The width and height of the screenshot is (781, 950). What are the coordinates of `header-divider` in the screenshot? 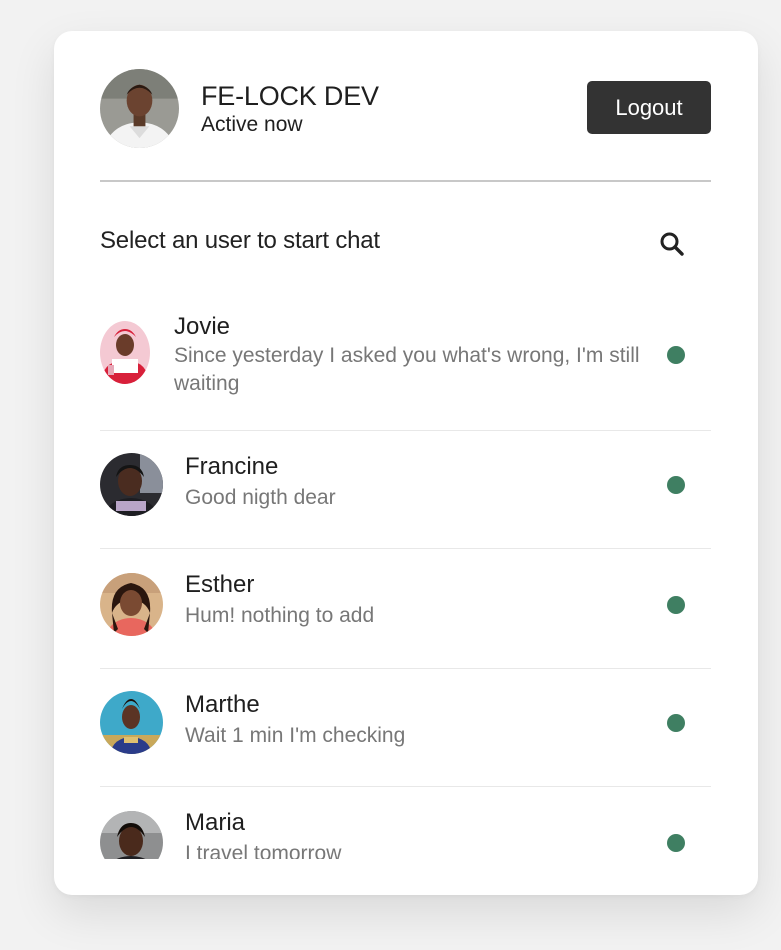 It's located at (405, 181).